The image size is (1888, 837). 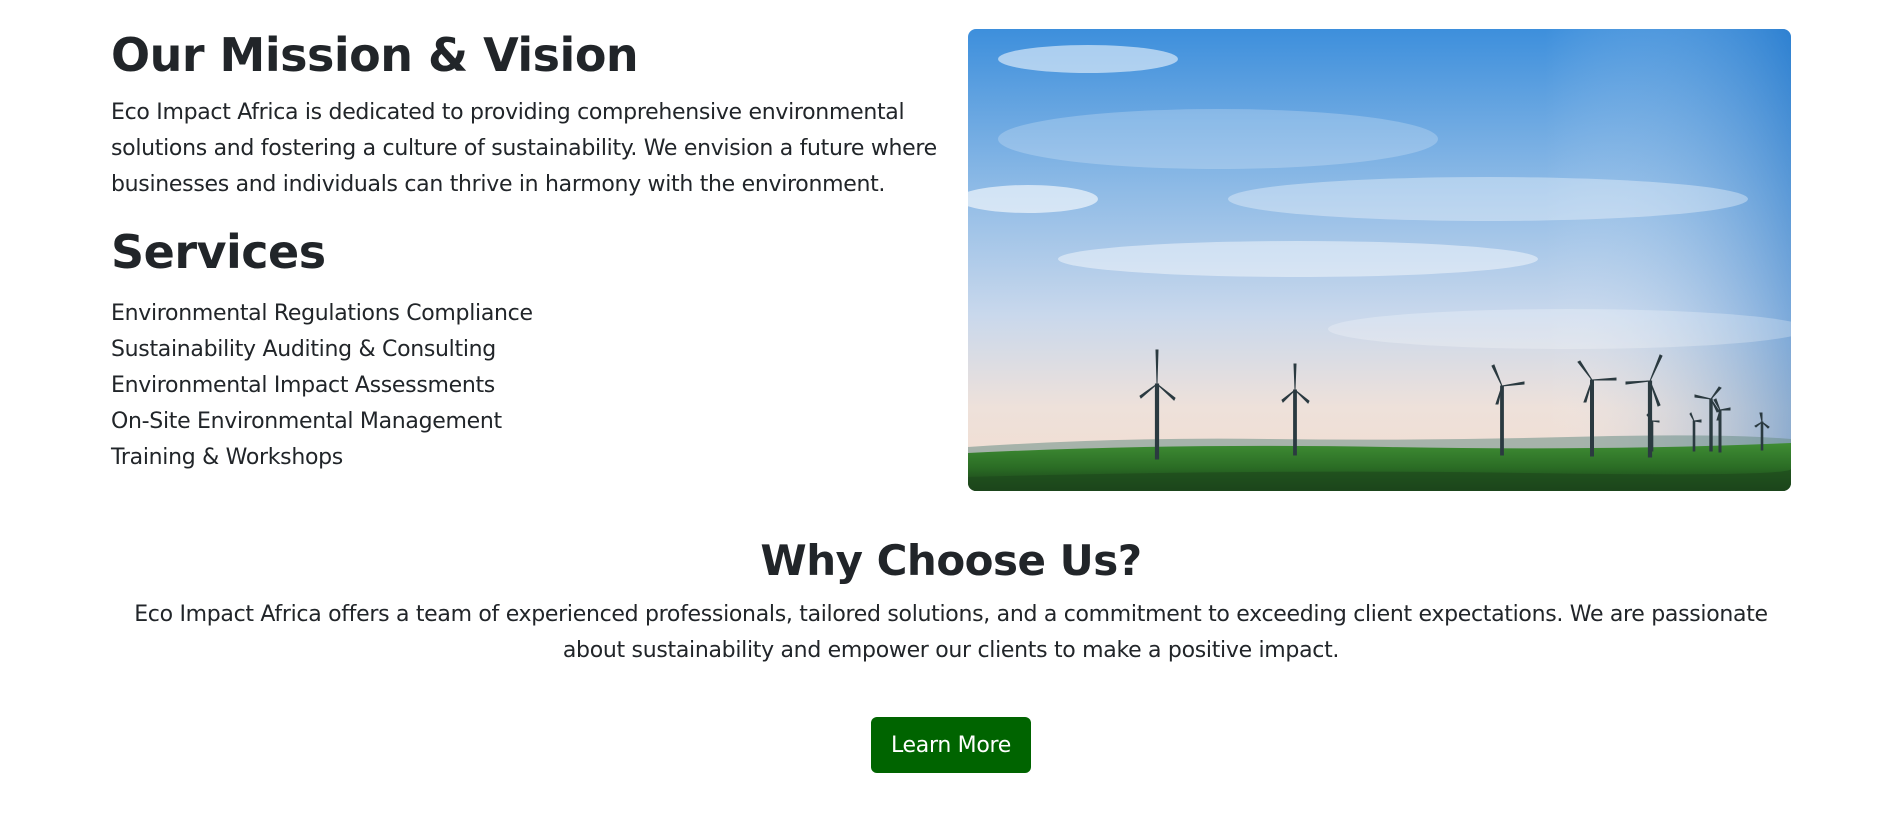 I want to click on services-title: Services, so click(x=218, y=252).